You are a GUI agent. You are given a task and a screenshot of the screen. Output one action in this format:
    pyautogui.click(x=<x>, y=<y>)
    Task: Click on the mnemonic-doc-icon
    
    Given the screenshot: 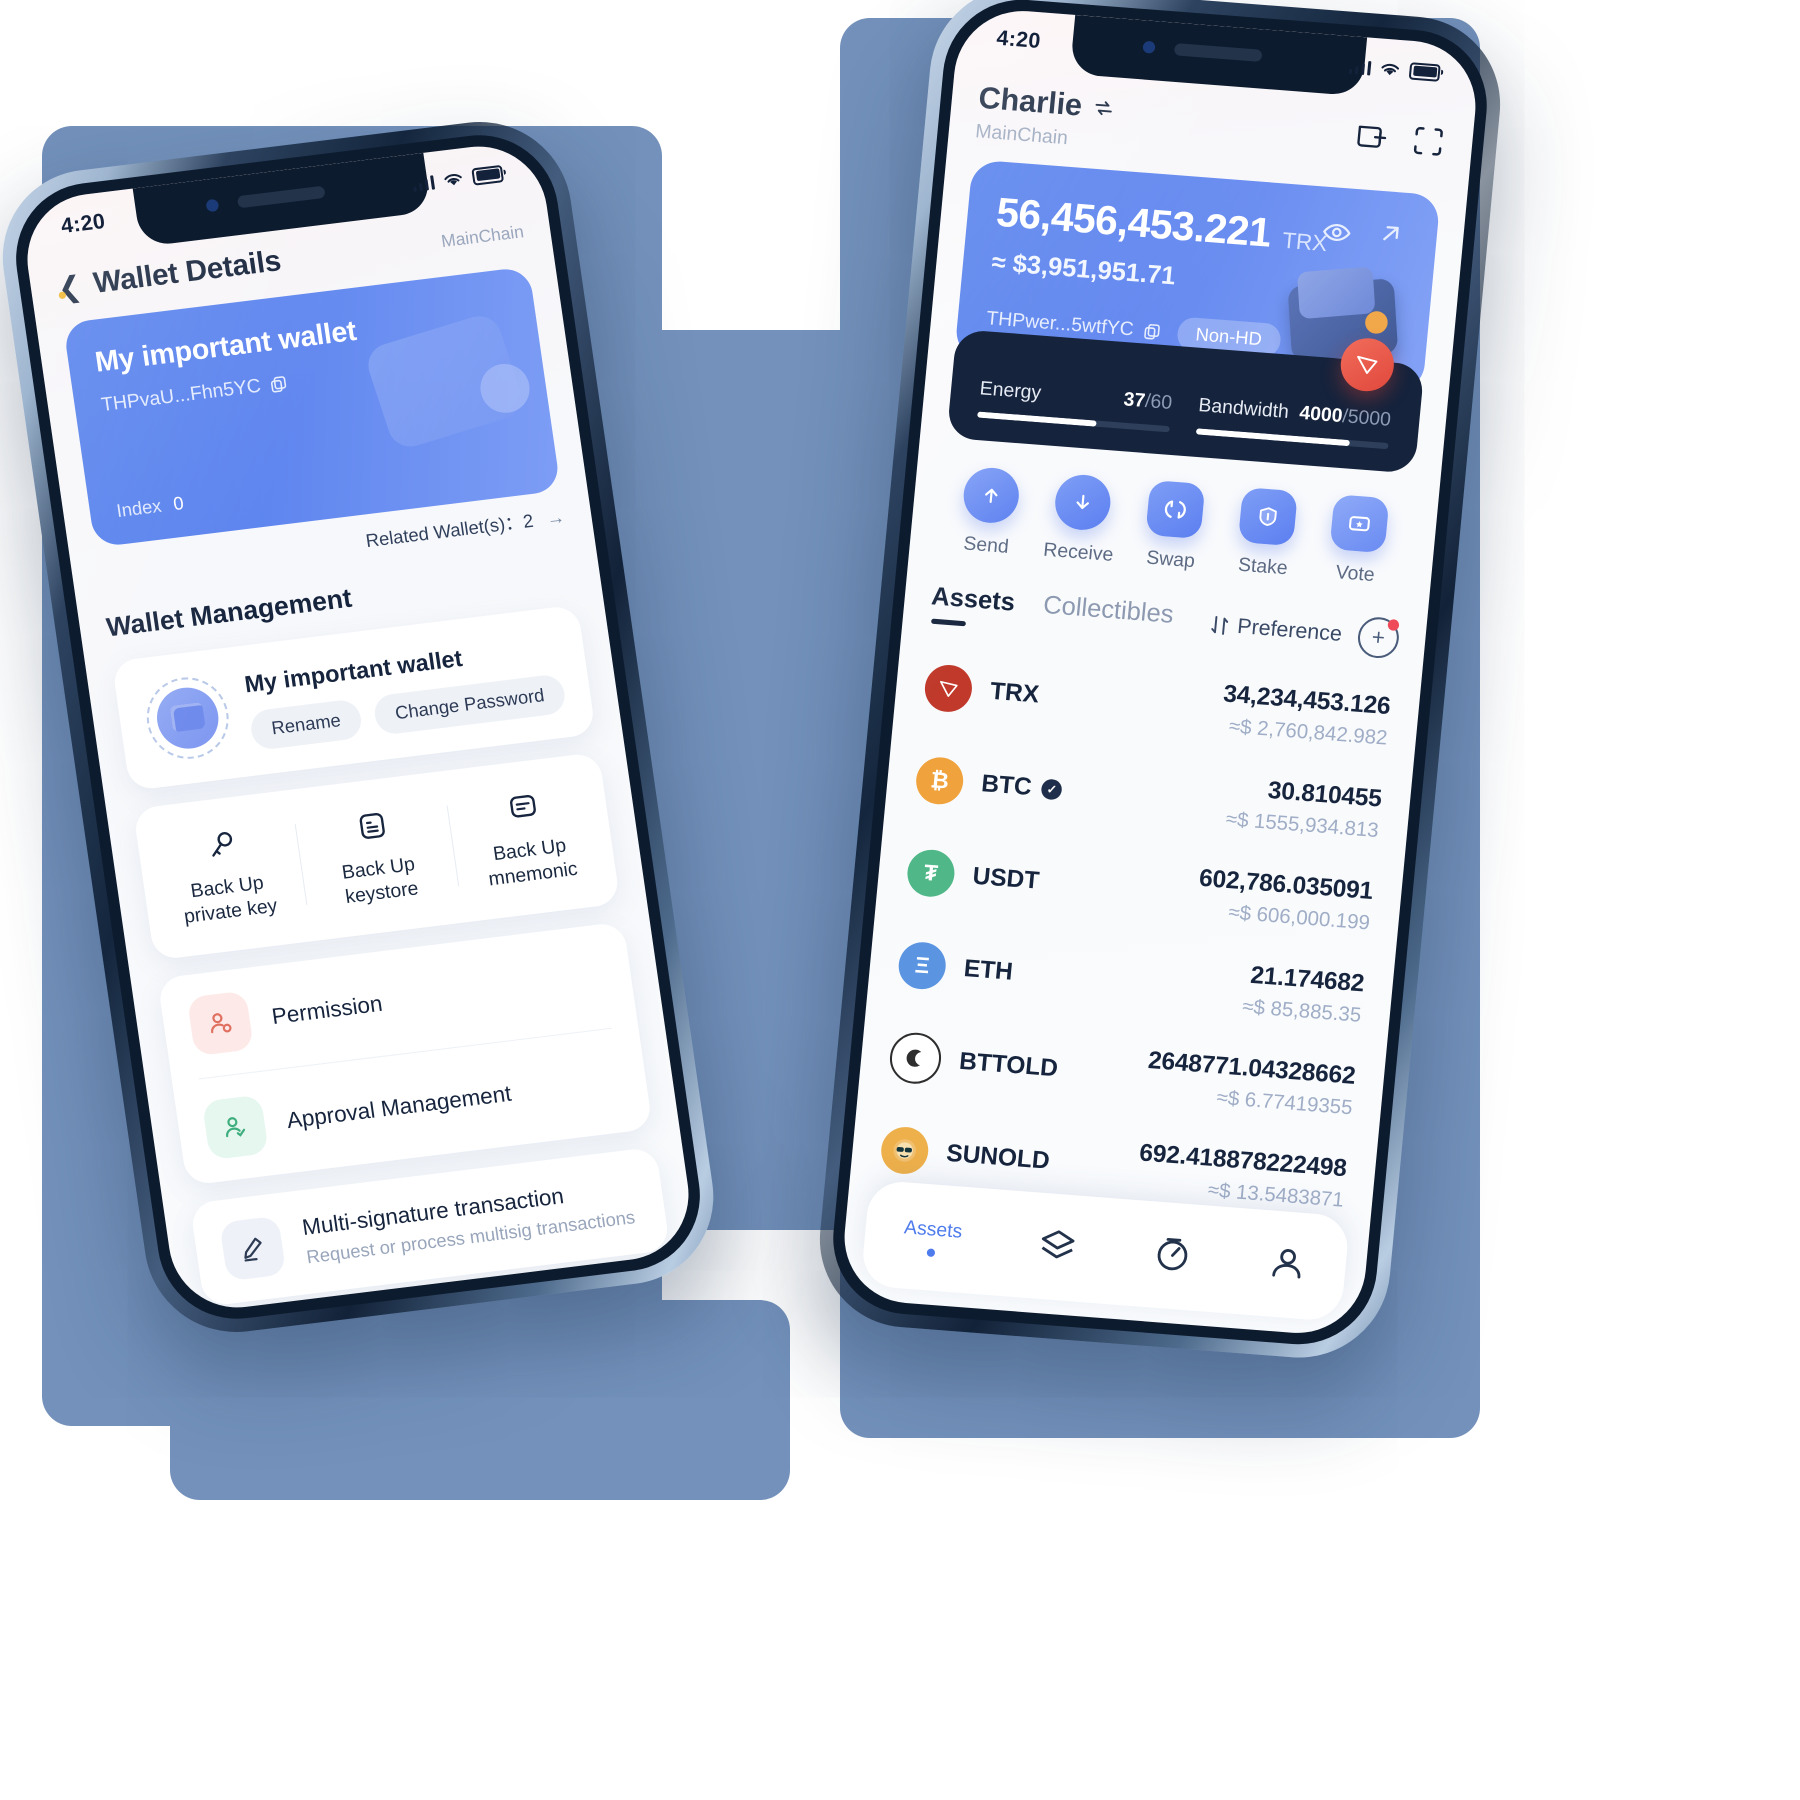 What is the action you would take?
    pyautogui.click(x=523, y=807)
    